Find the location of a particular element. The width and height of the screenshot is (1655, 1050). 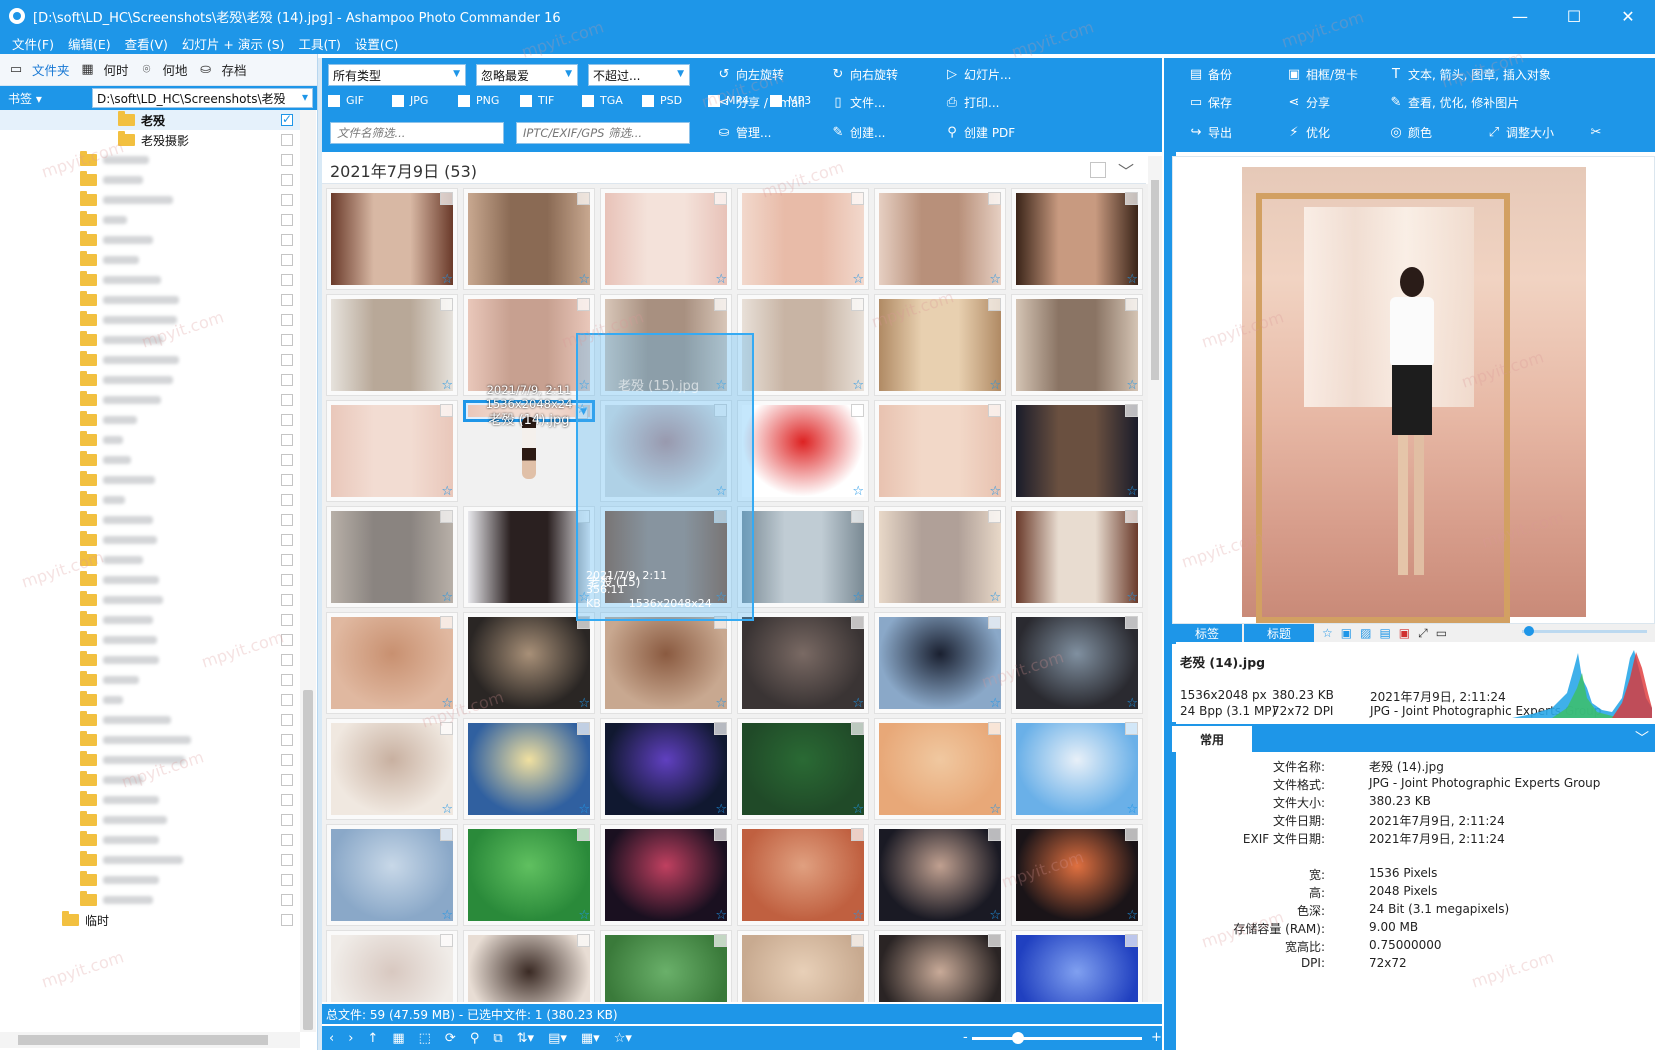

sort-icon: ⇅▾ is located at coordinates (525, 1038).